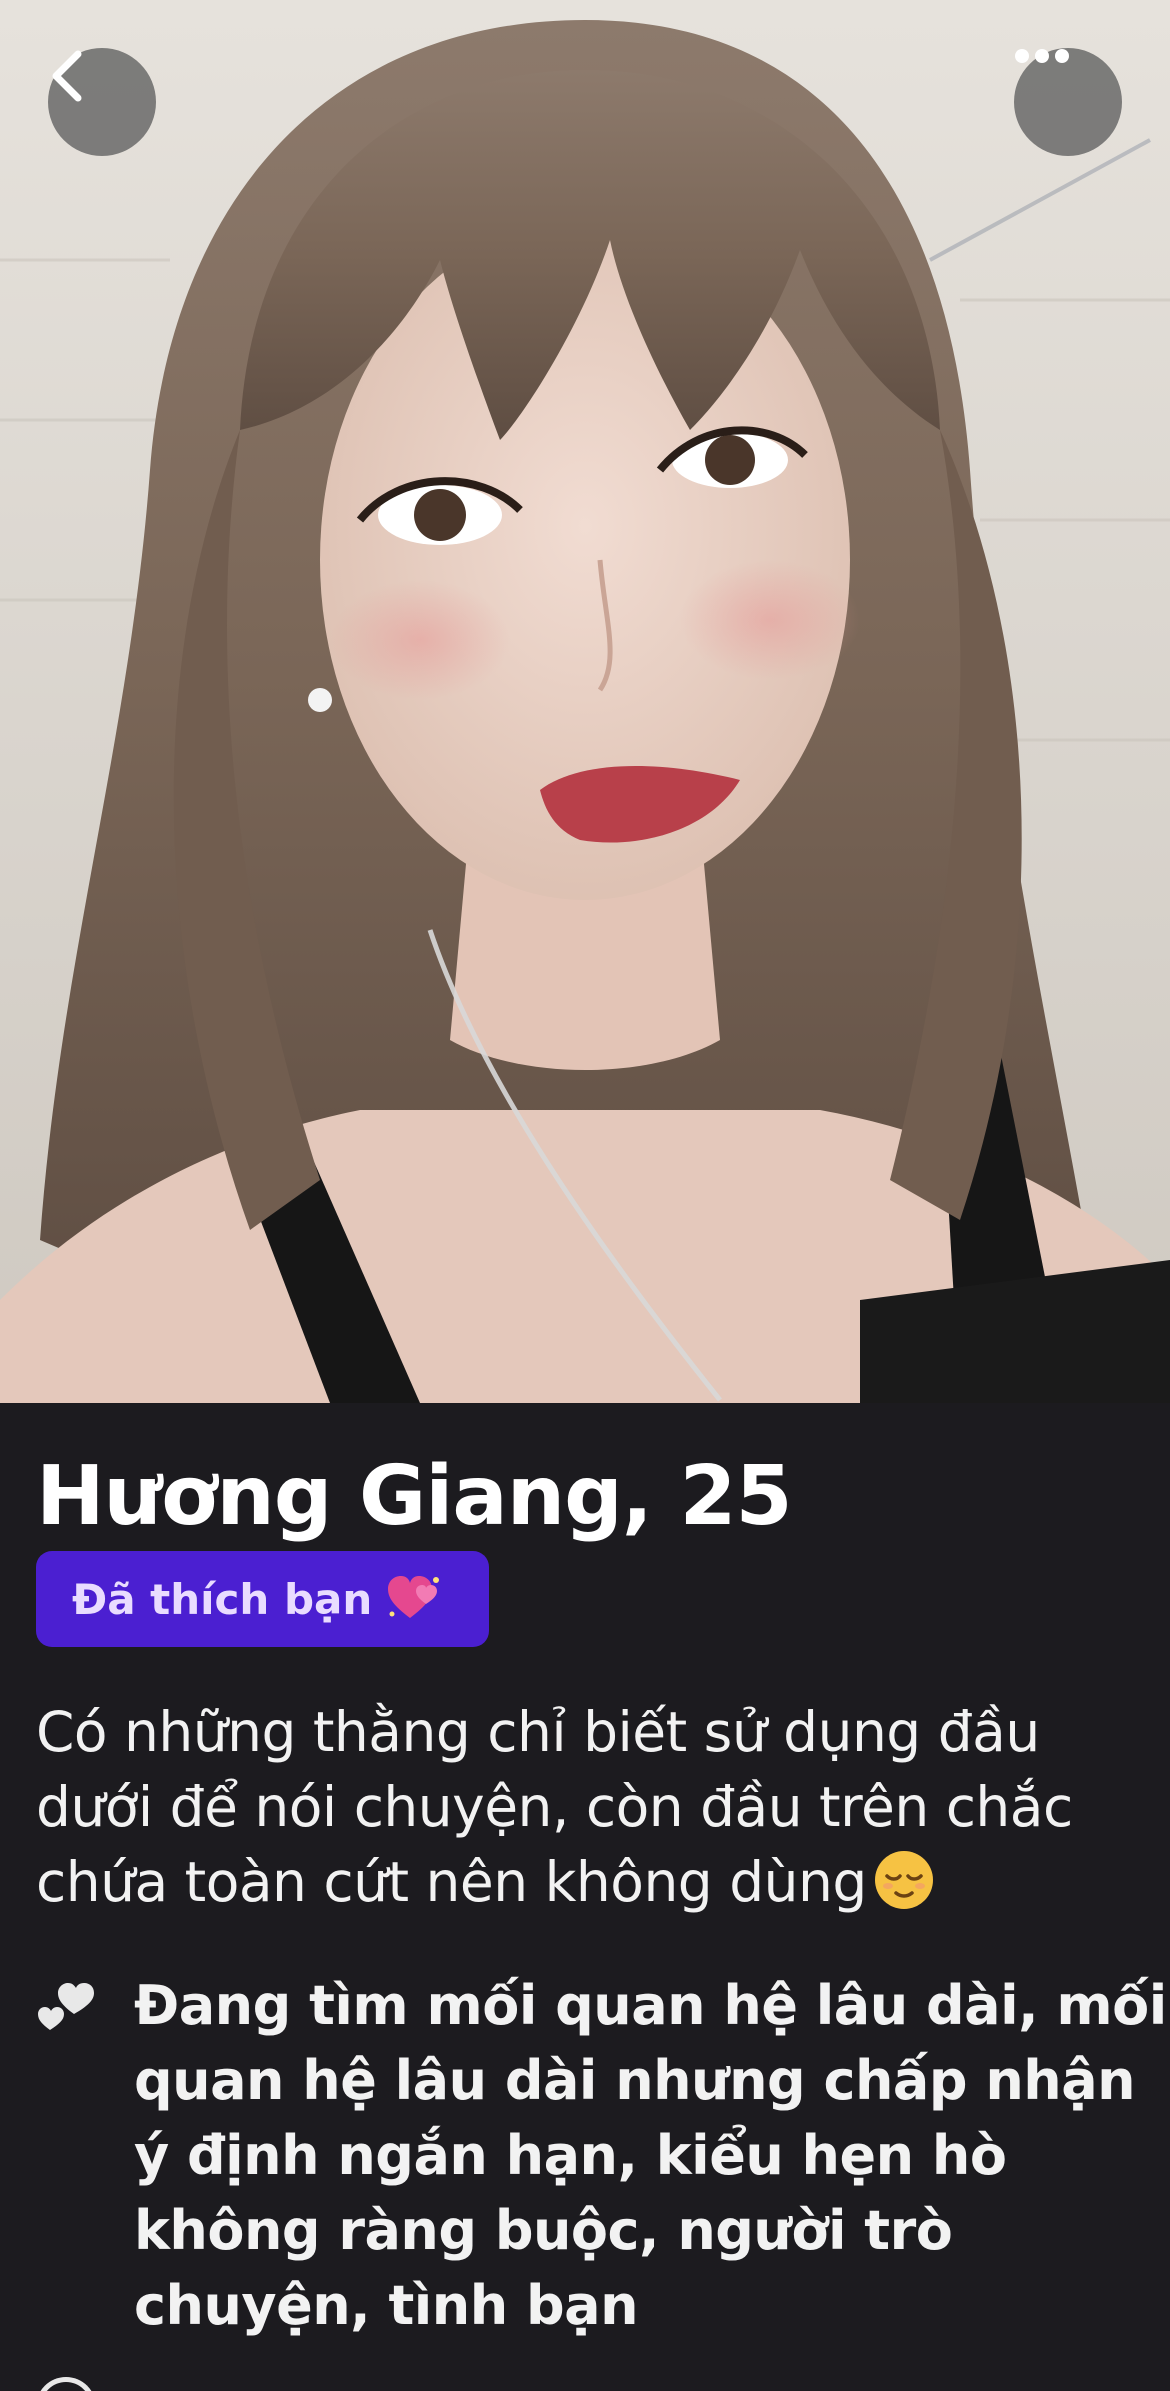 Image resolution: width=1170 pixels, height=2391 pixels. What do you see at coordinates (66, 2384) in the screenshot?
I see `next-section-icon` at bounding box center [66, 2384].